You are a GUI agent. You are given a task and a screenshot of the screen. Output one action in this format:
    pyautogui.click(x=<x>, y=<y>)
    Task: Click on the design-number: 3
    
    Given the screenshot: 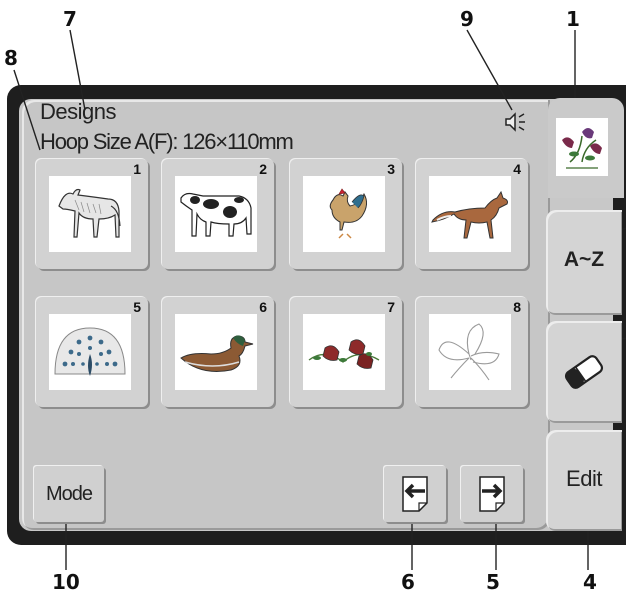 What is the action you would take?
    pyautogui.click(x=391, y=169)
    